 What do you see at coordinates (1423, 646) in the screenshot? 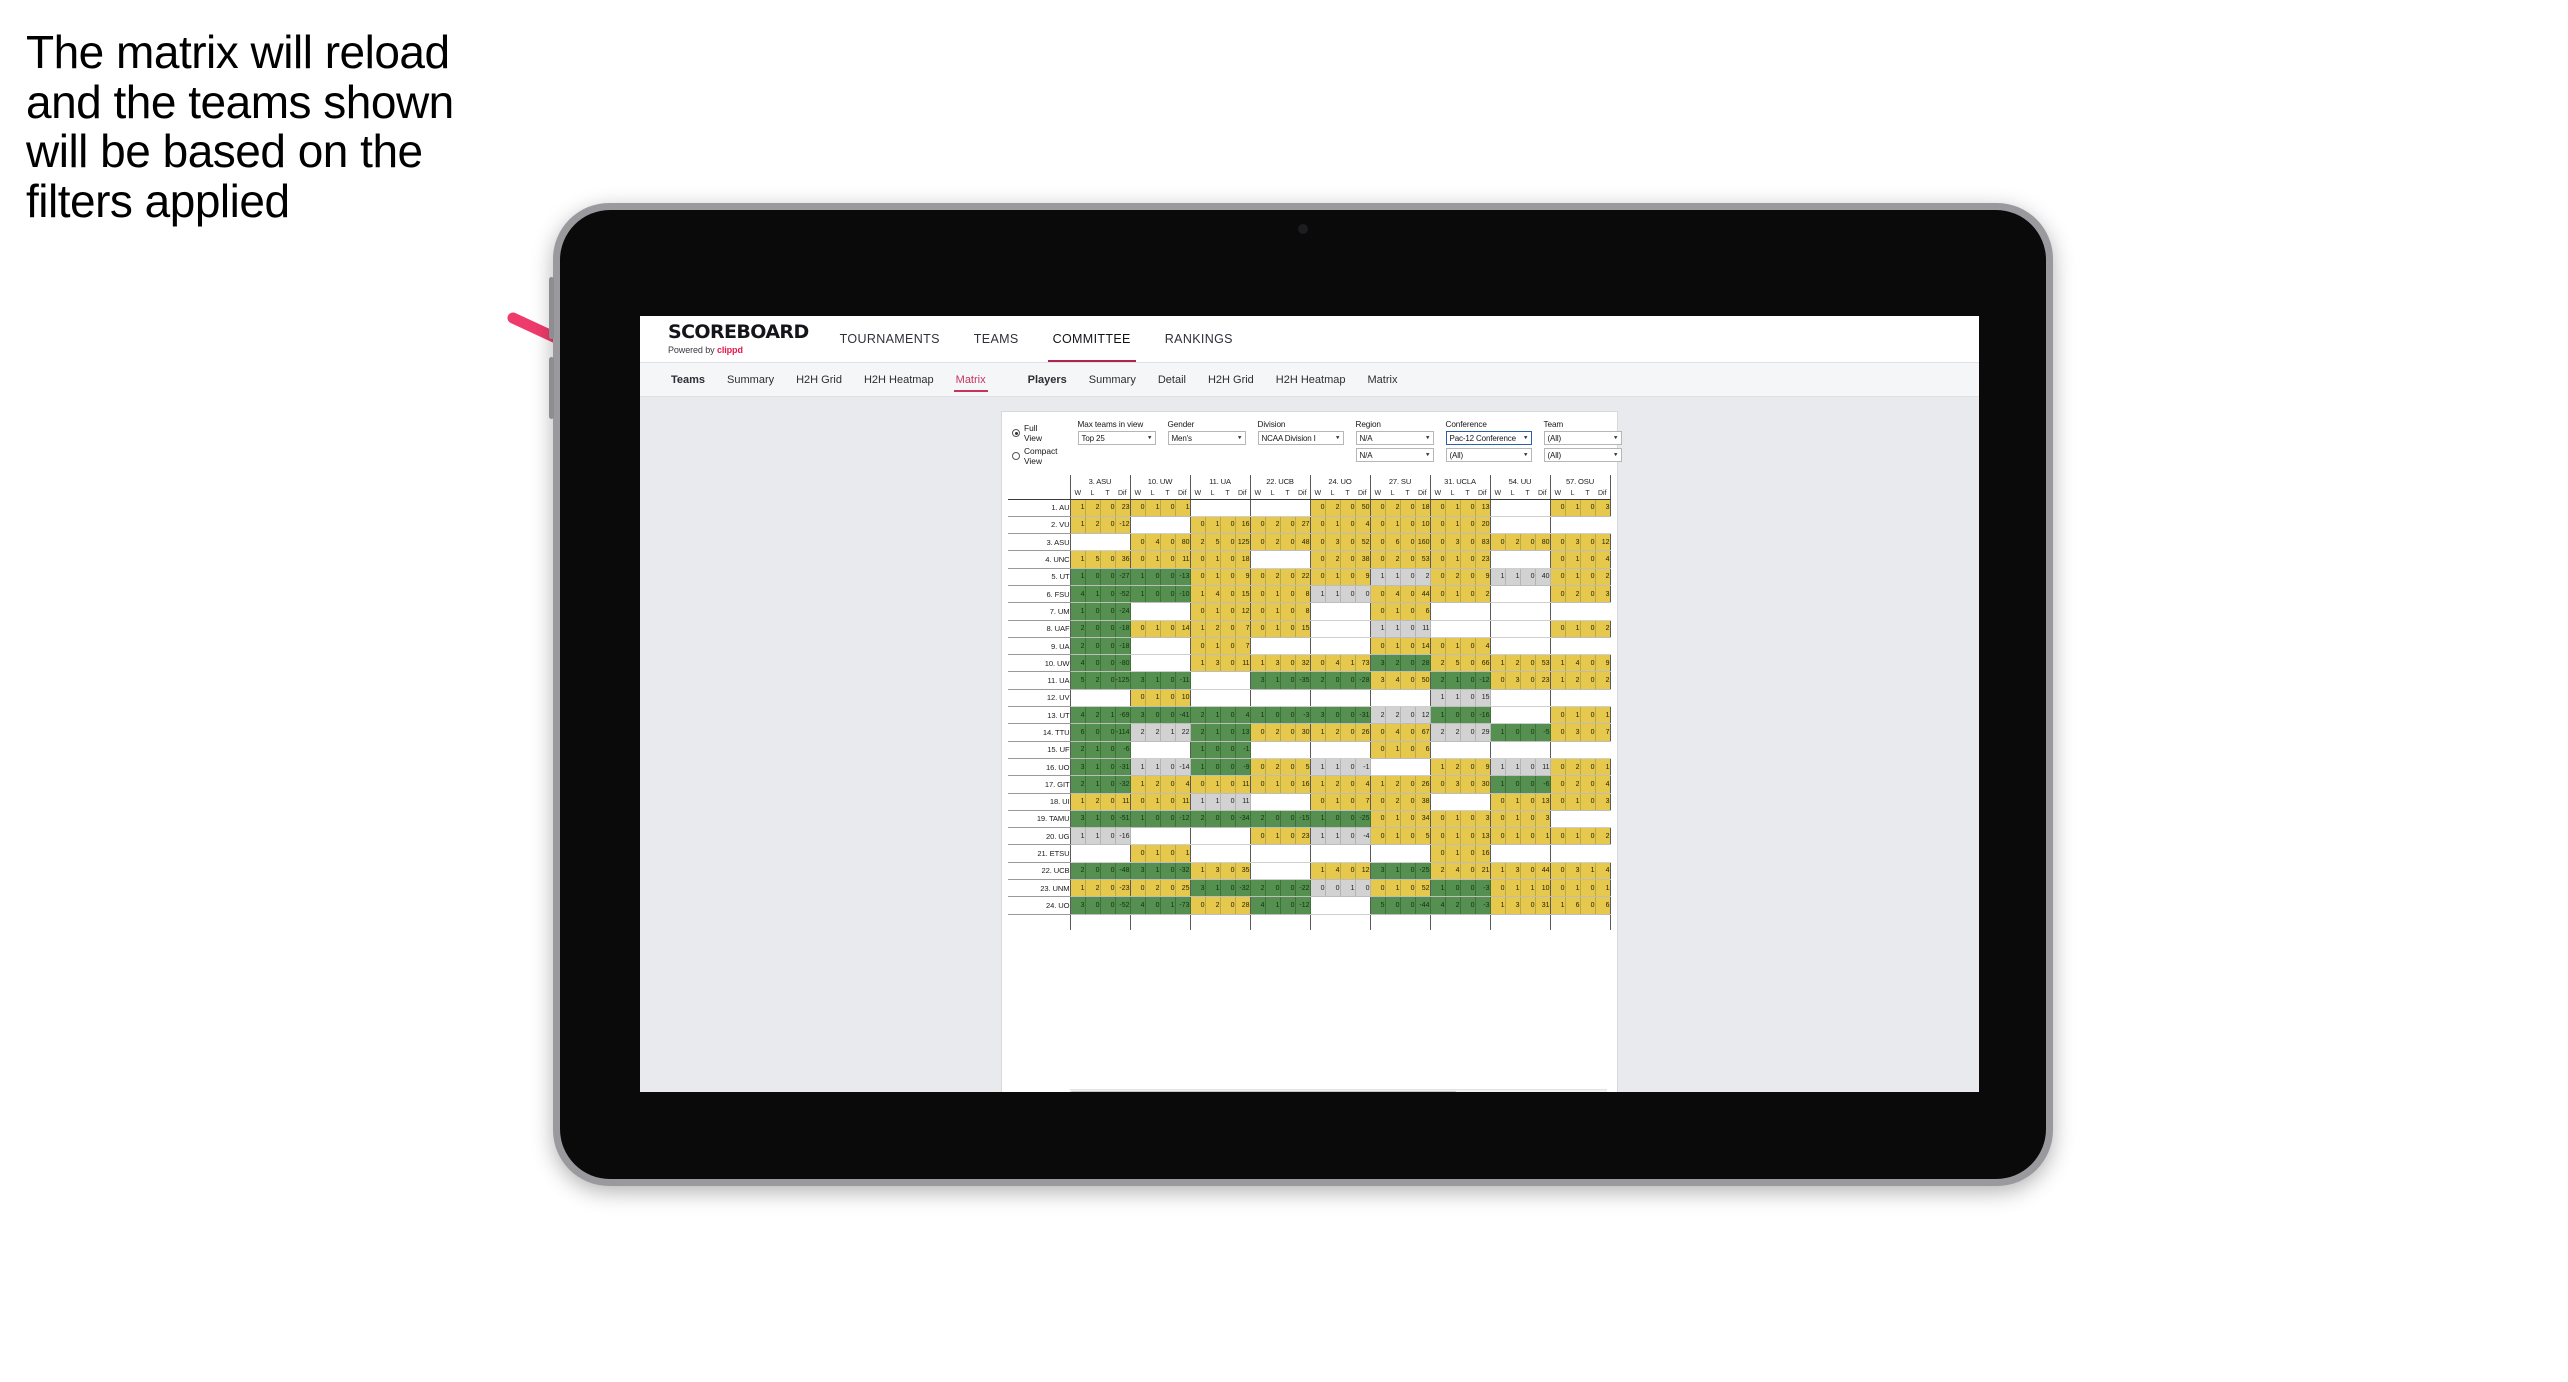
I see `matrix-cell: 14` at bounding box center [1423, 646].